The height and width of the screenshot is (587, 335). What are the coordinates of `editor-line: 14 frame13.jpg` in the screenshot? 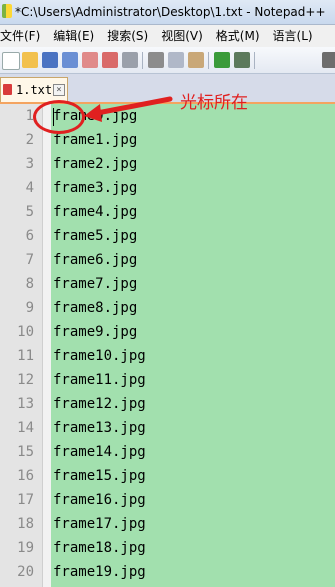 It's located at (167, 428).